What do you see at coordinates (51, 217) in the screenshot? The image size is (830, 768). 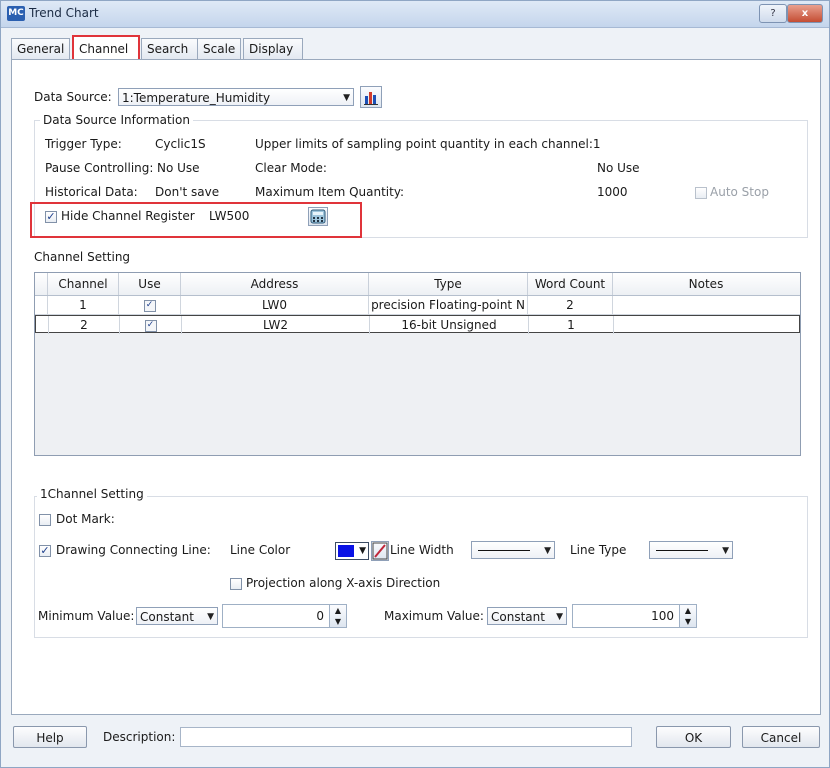 I see `hide-register-checkbox: ✓` at bounding box center [51, 217].